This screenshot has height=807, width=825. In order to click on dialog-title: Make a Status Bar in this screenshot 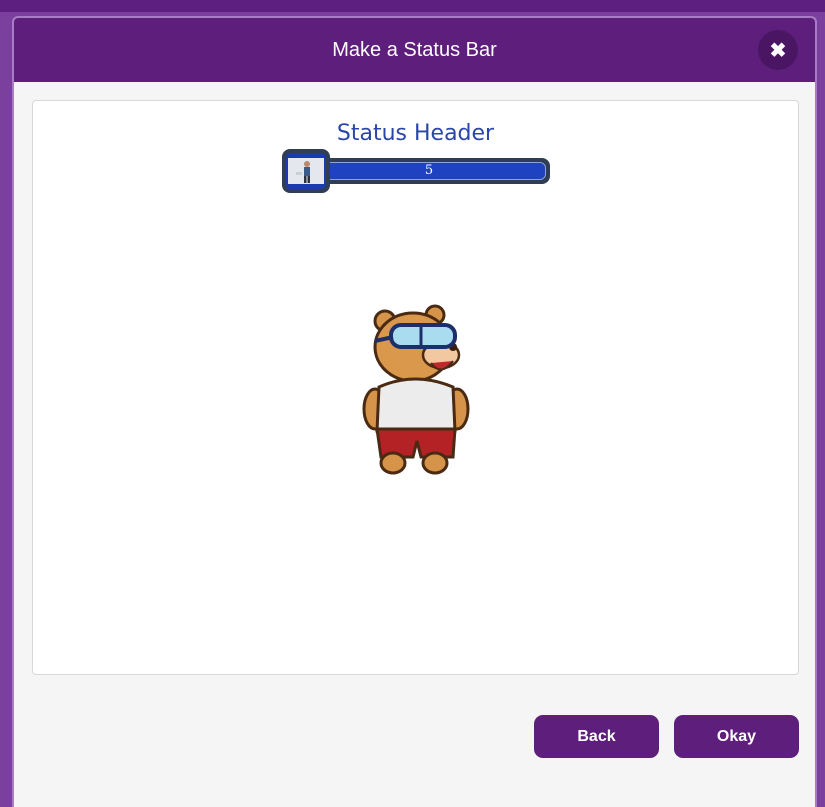, I will do `click(414, 50)`.